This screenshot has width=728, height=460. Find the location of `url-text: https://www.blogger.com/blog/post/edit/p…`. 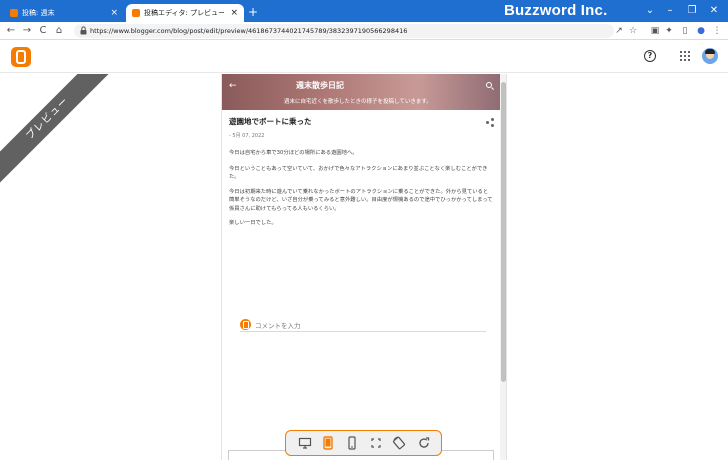

url-text: https://www.blogger.com/blog/post/edit/p… is located at coordinates (249, 31).